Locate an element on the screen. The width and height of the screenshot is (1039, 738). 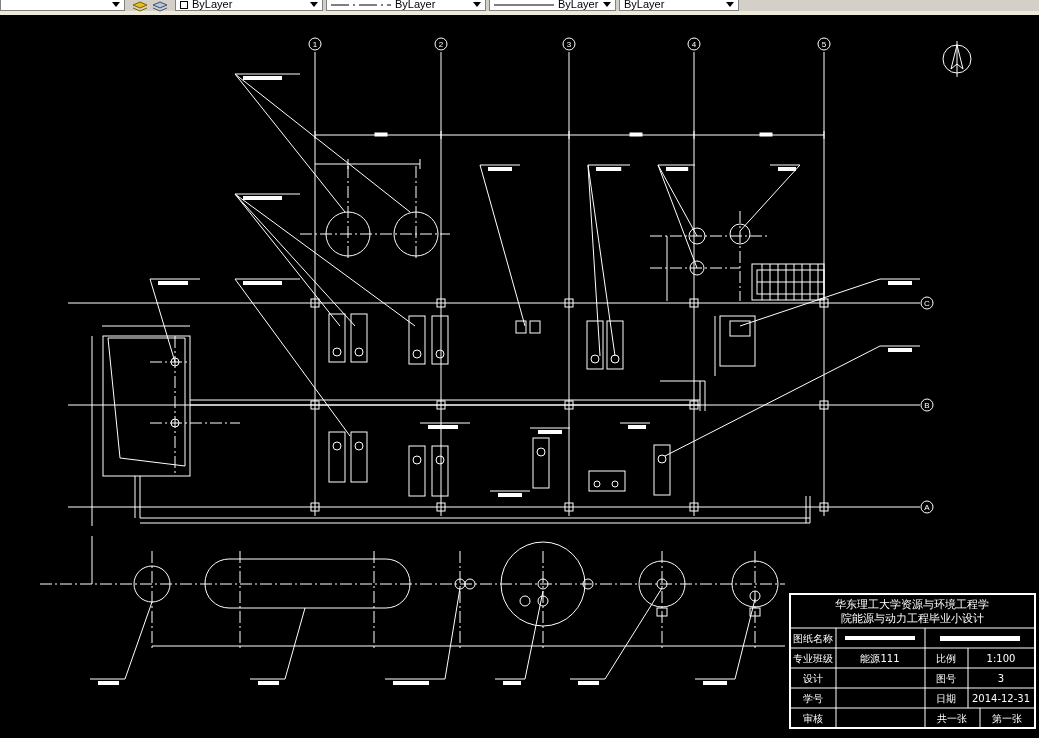
title-block-value: 能源111 is located at coordinates (880, 658).